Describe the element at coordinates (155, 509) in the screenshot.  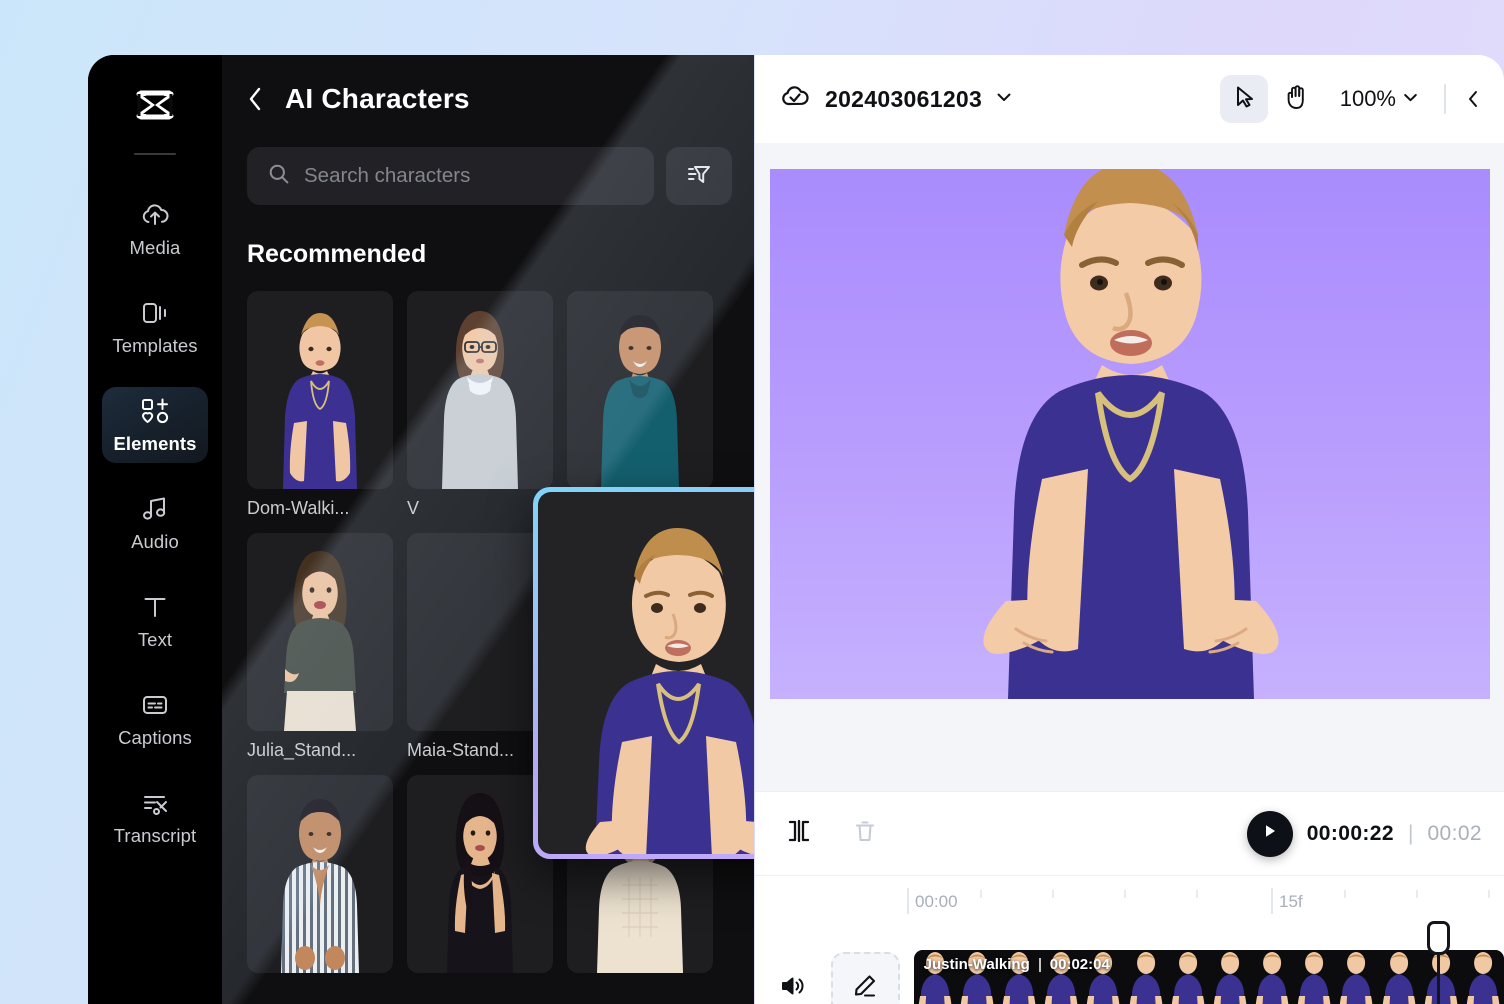
I see `music-note-icon` at that location.